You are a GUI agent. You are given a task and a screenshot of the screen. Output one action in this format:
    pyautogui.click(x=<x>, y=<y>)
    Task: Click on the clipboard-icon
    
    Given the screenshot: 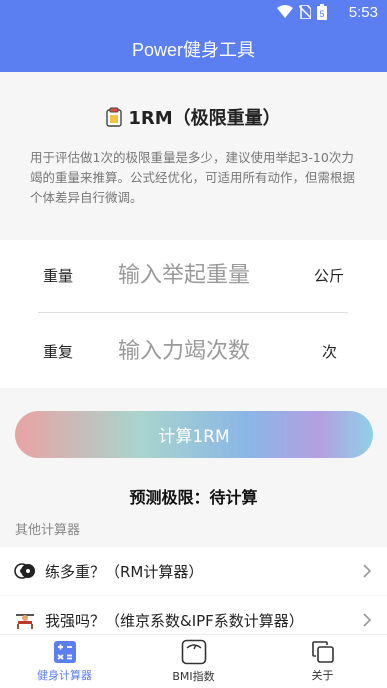 What is the action you would take?
    pyautogui.click(x=114, y=117)
    